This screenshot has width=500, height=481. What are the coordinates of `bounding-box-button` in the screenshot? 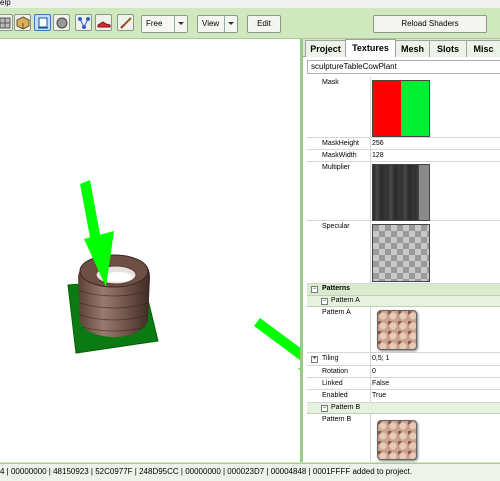 It's located at (42, 22).